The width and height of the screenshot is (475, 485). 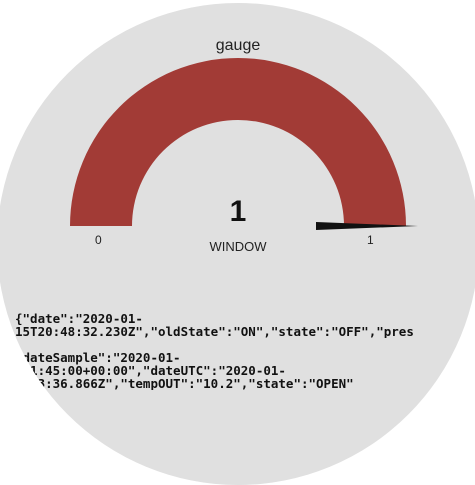 I want to click on gauge-value: 1, so click(x=238, y=211).